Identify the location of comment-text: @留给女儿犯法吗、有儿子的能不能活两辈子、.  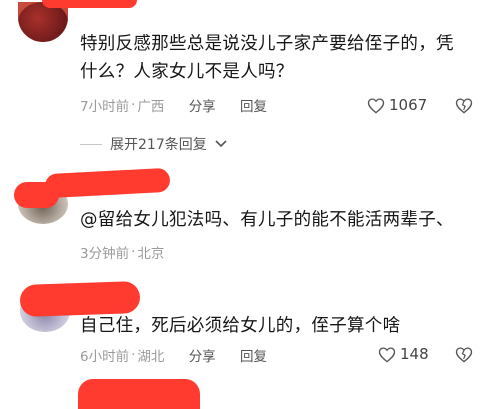
(267, 220).